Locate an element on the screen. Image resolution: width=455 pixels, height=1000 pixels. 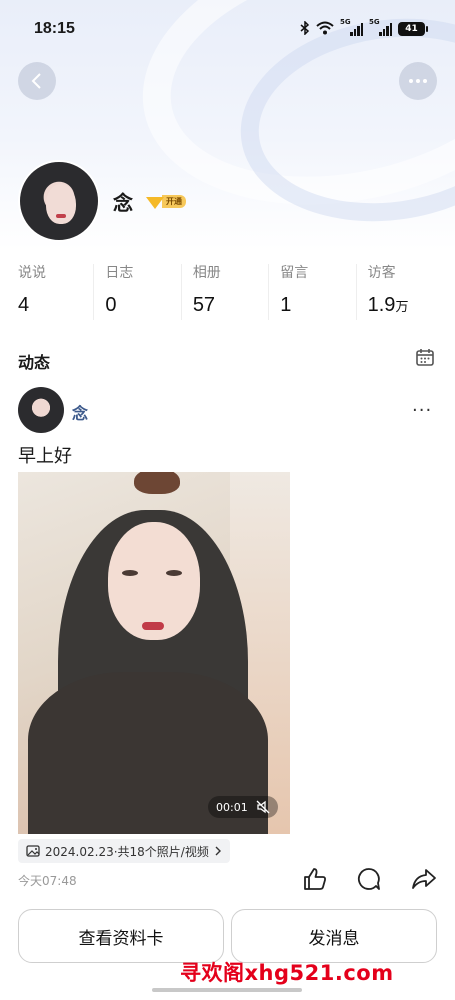
chevron-right-icon is located at coordinates (218, 851).